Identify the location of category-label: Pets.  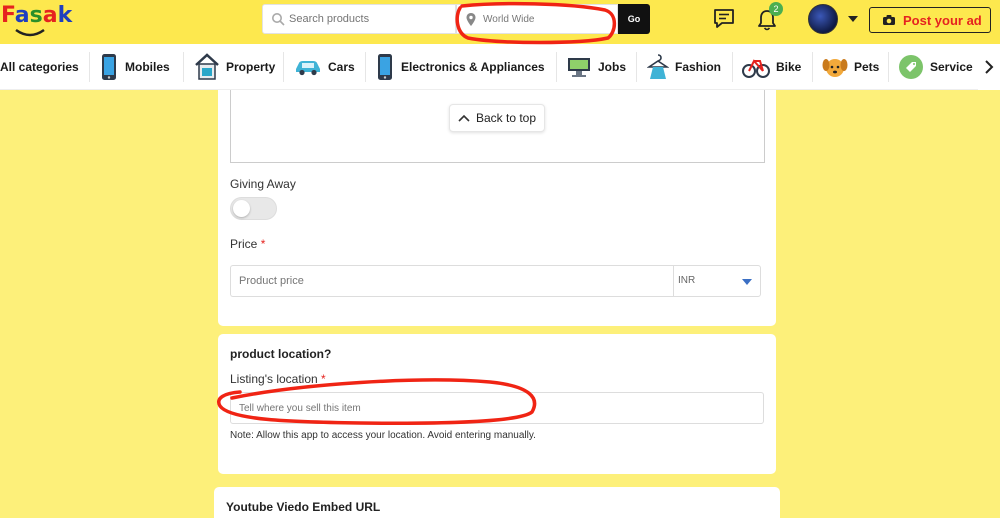
(867, 67).